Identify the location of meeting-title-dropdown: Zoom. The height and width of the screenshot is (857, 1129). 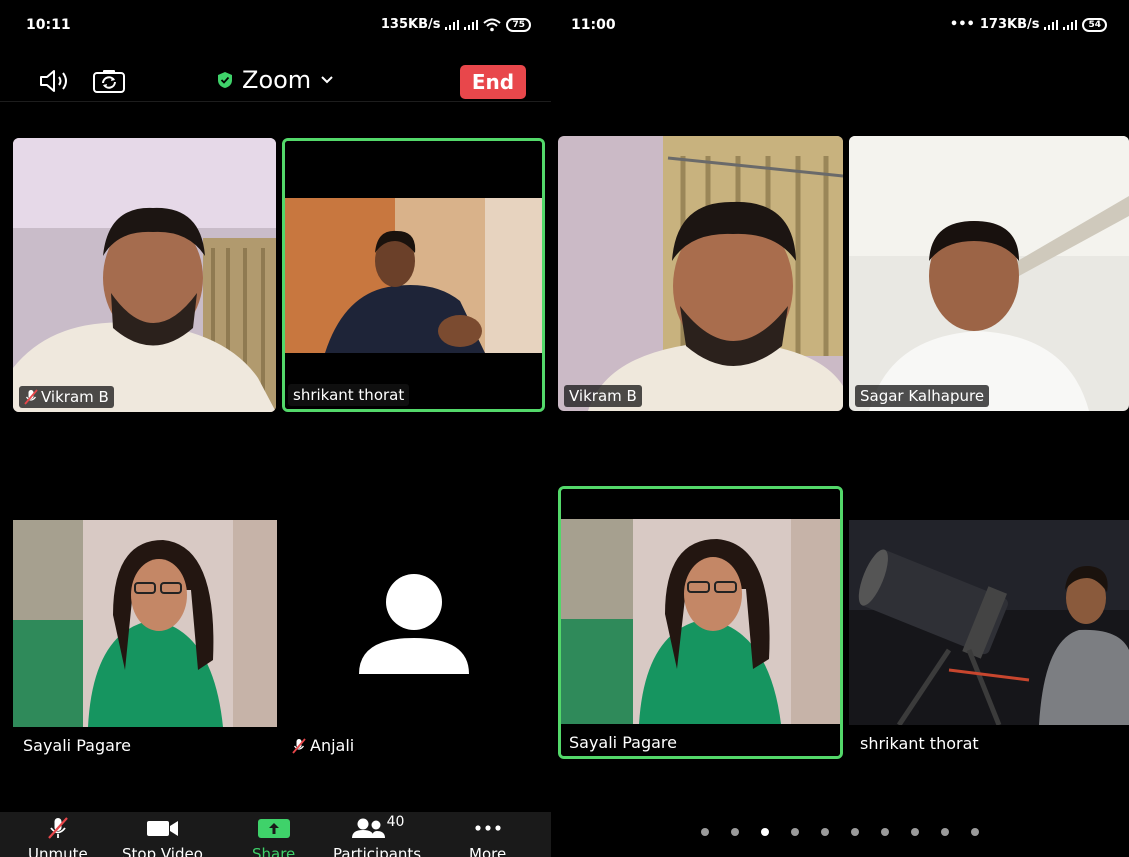
(274, 80).